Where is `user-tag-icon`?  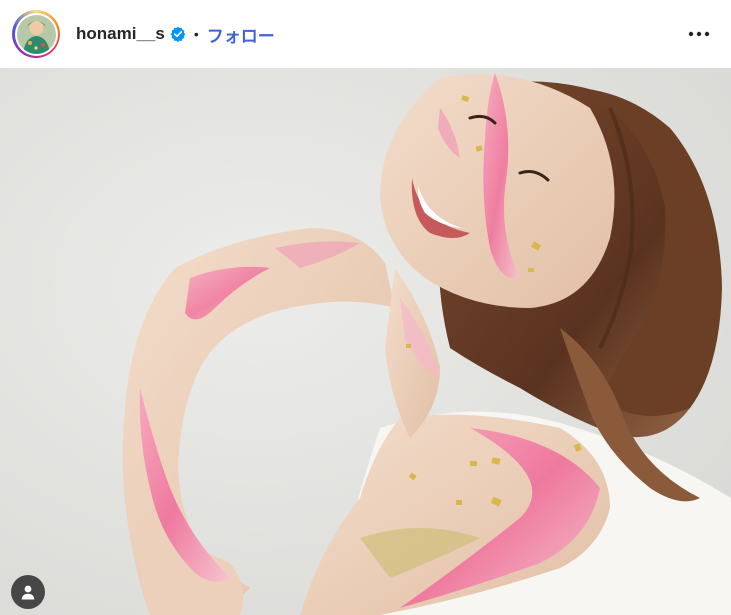
user-tag-icon is located at coordinates (28, 592).